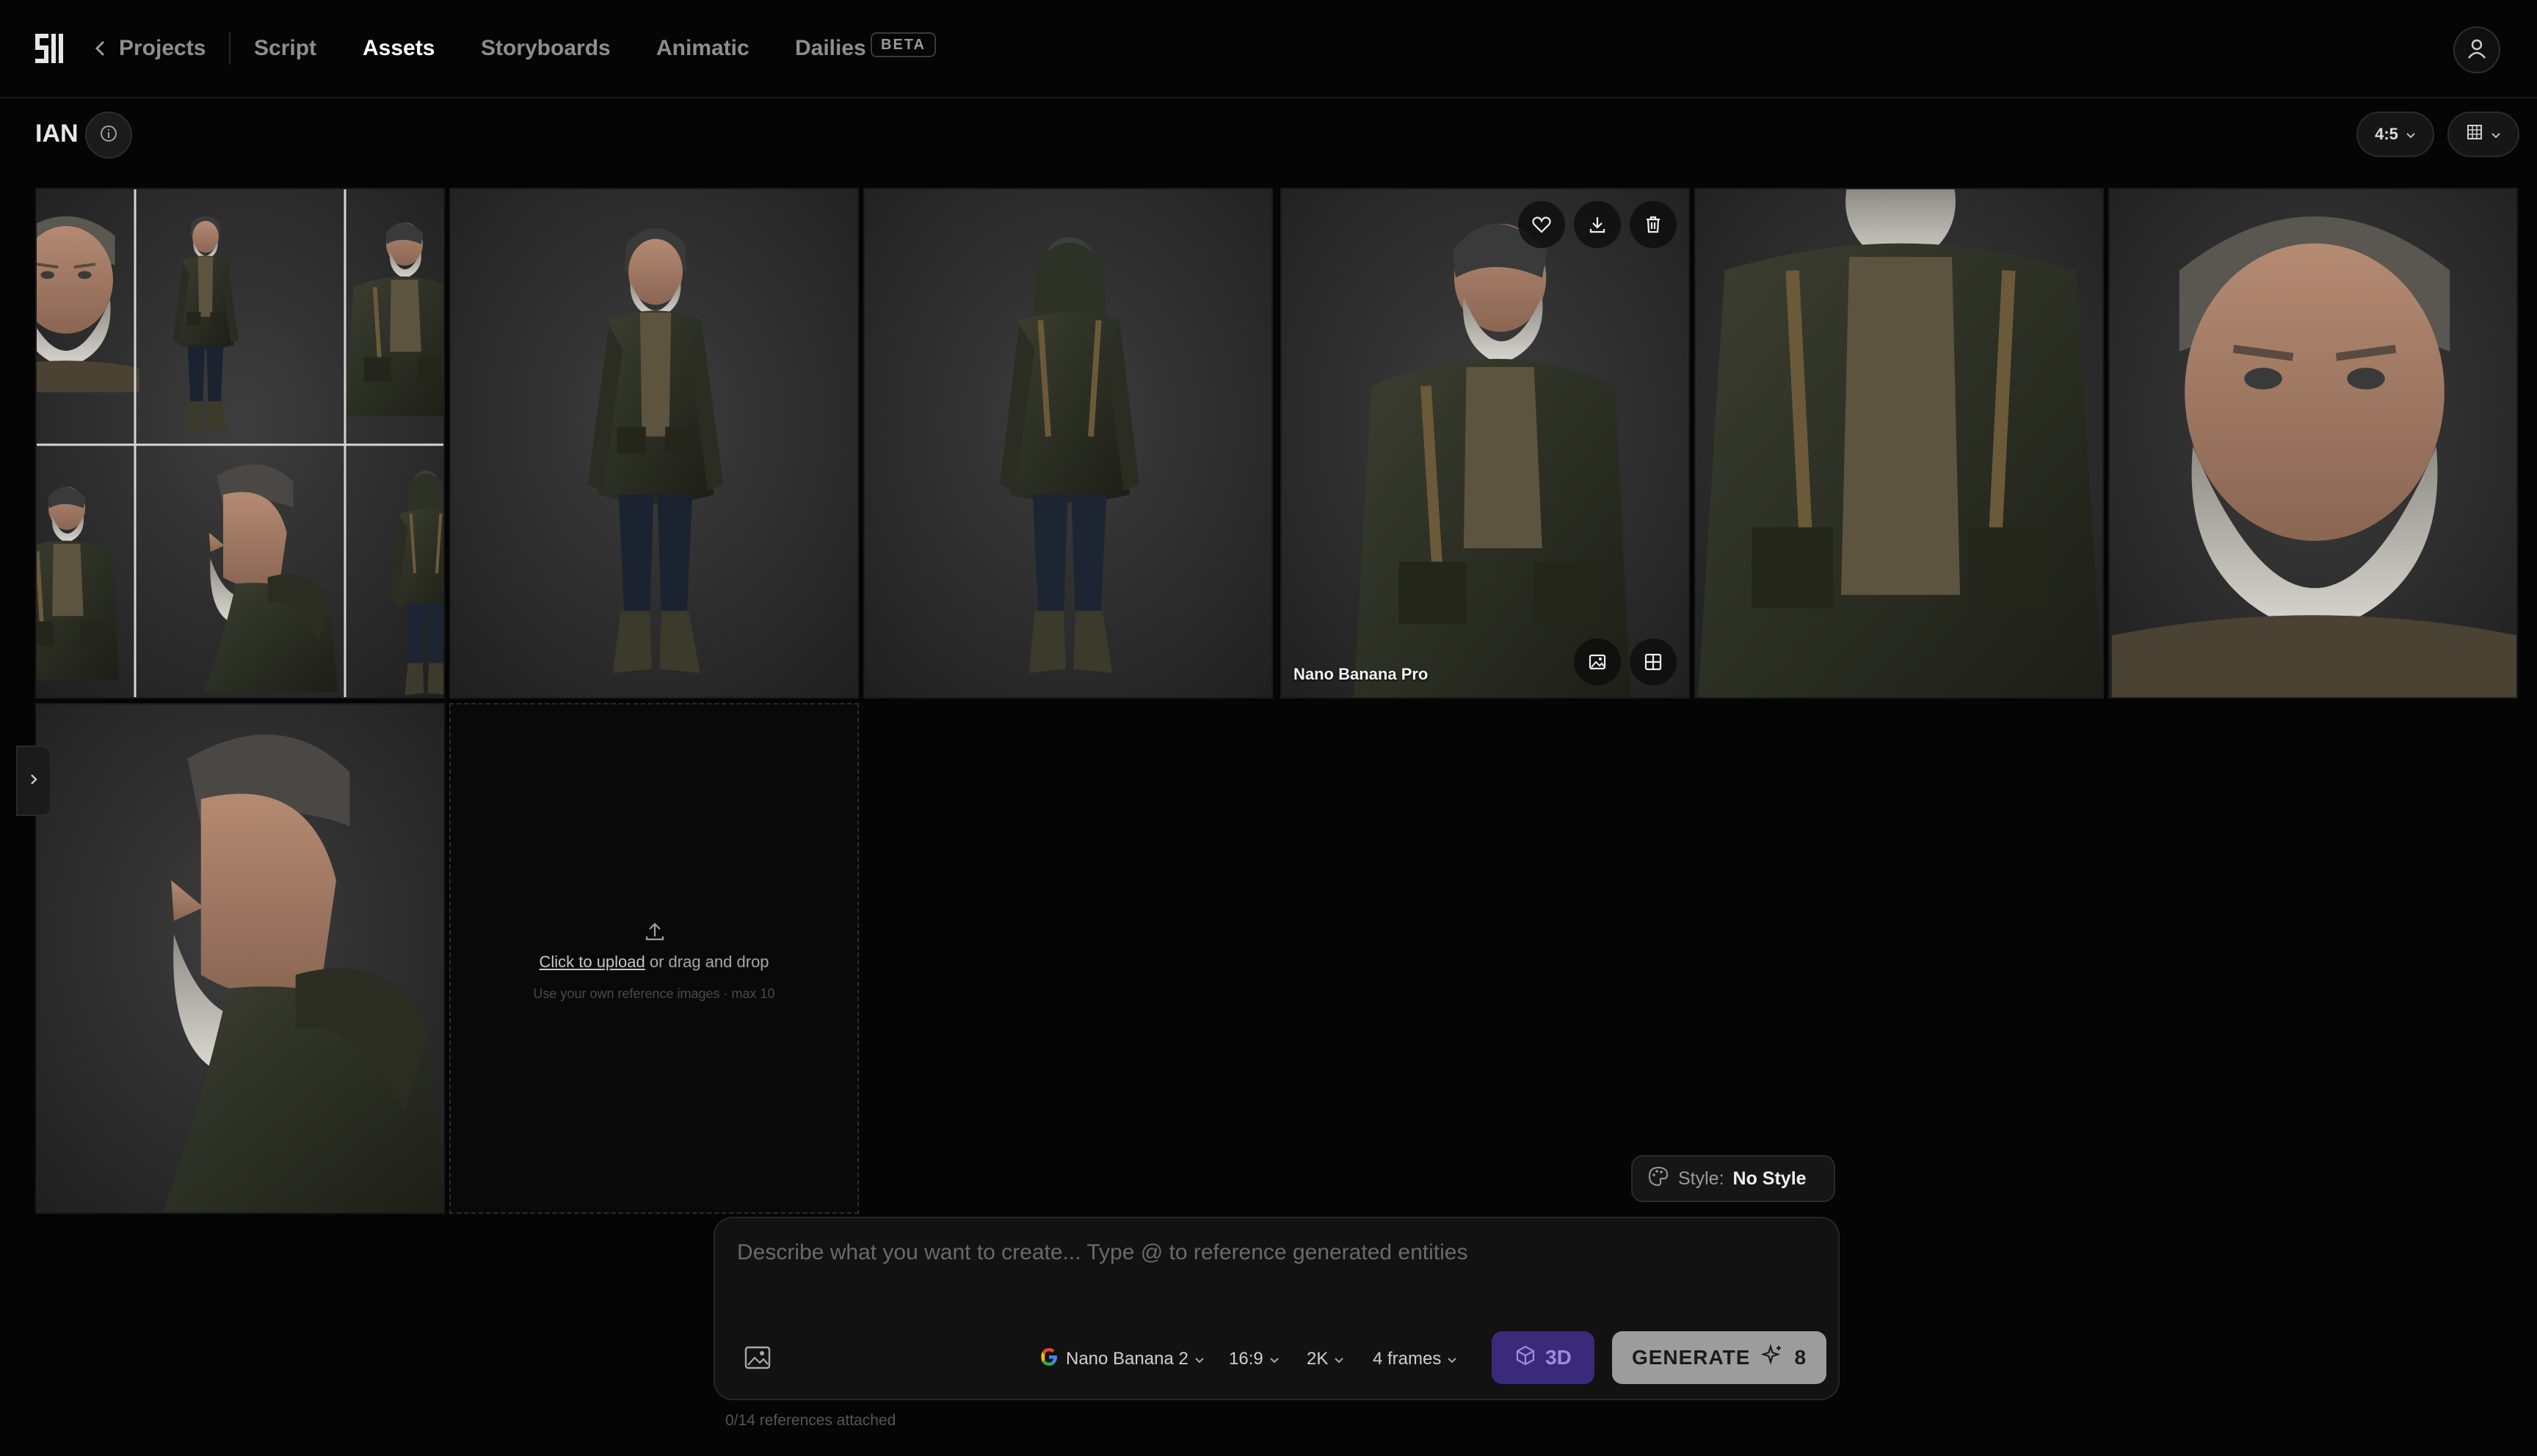  What do you see at coordinates (99, 48) in the screenshot?
I see `chevron-left-icon` at bounding box center [99, 48].